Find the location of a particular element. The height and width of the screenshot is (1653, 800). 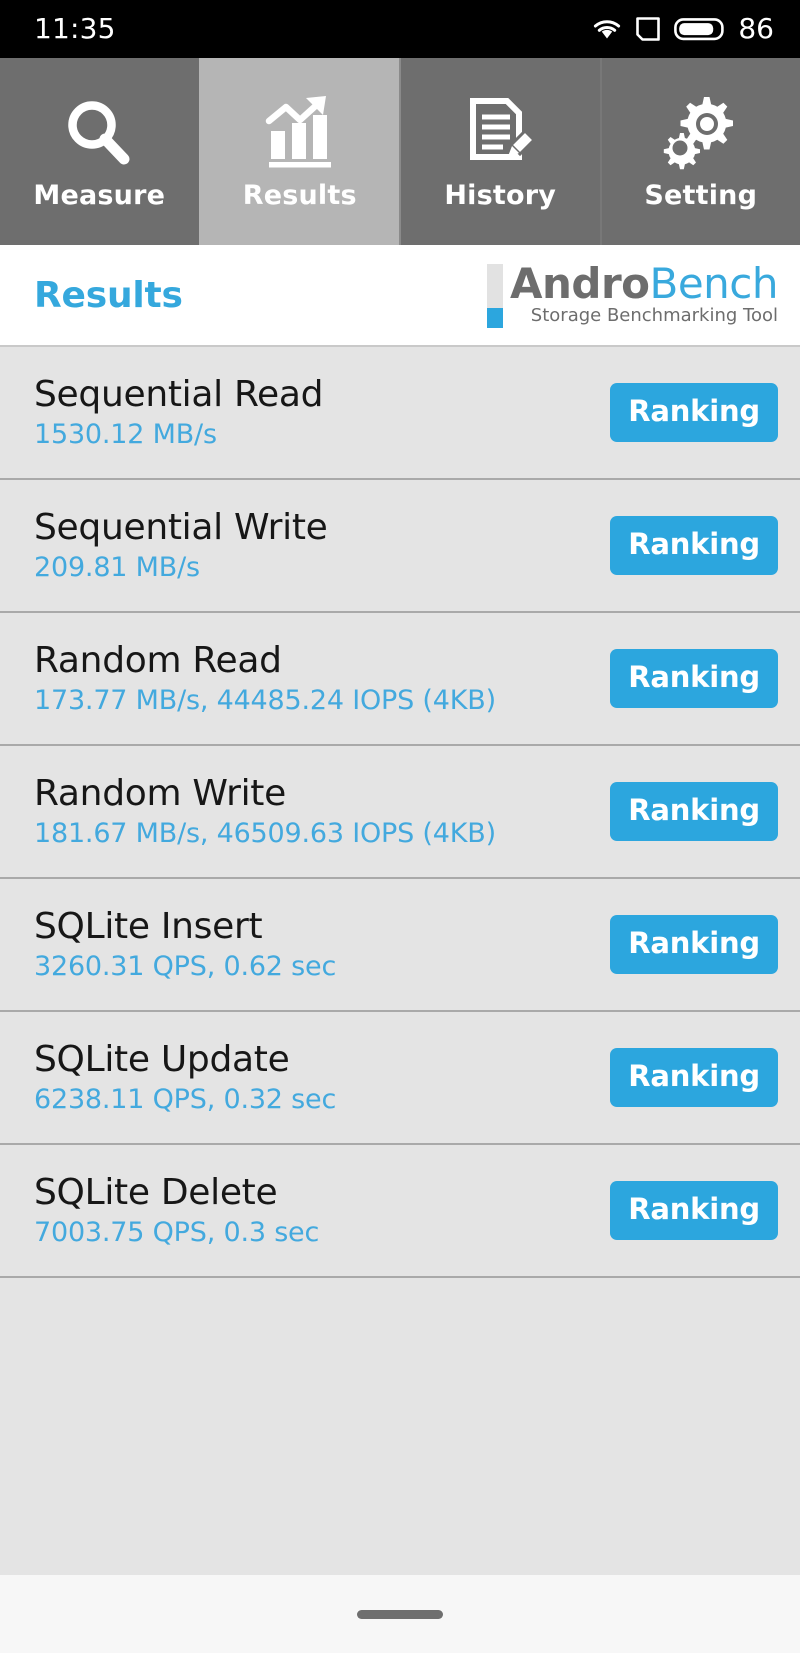

battery-percent: 86 is located at coordinates (756, 28).